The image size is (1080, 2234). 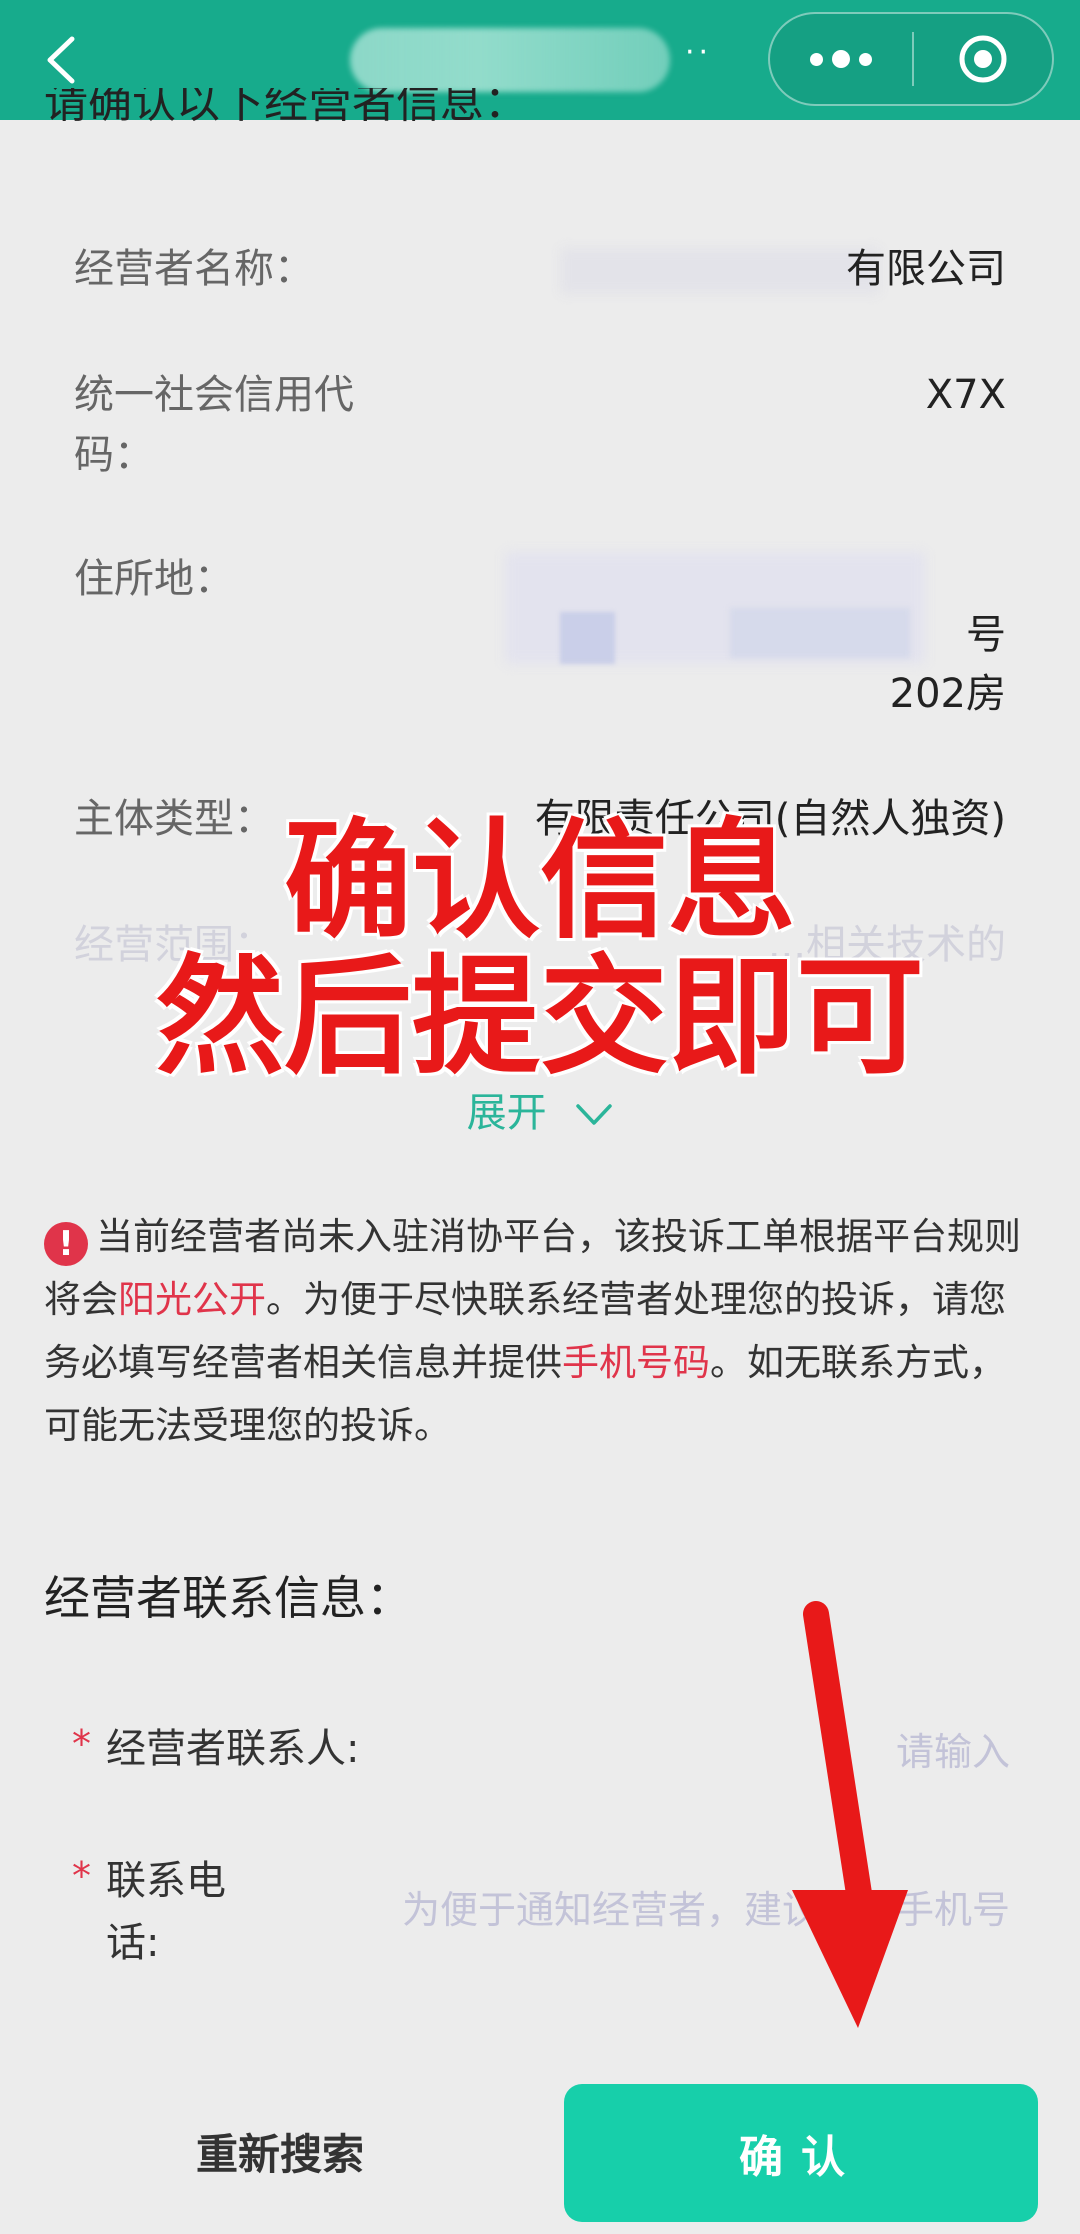 I want to click on chevron-left-icon, so click(x=61, y=60).